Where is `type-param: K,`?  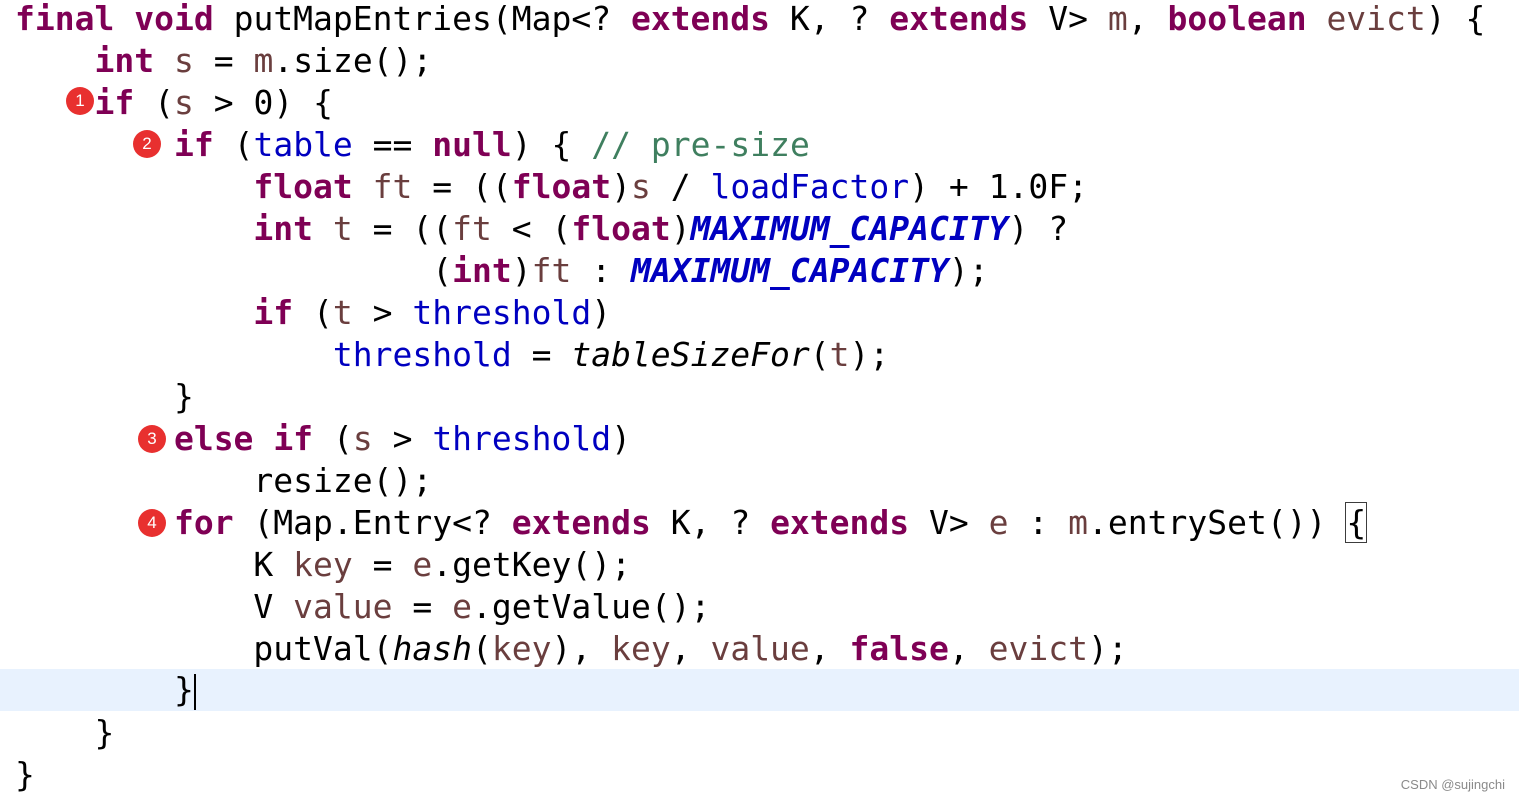 type-param: K, is located at coordinates (809, 19).